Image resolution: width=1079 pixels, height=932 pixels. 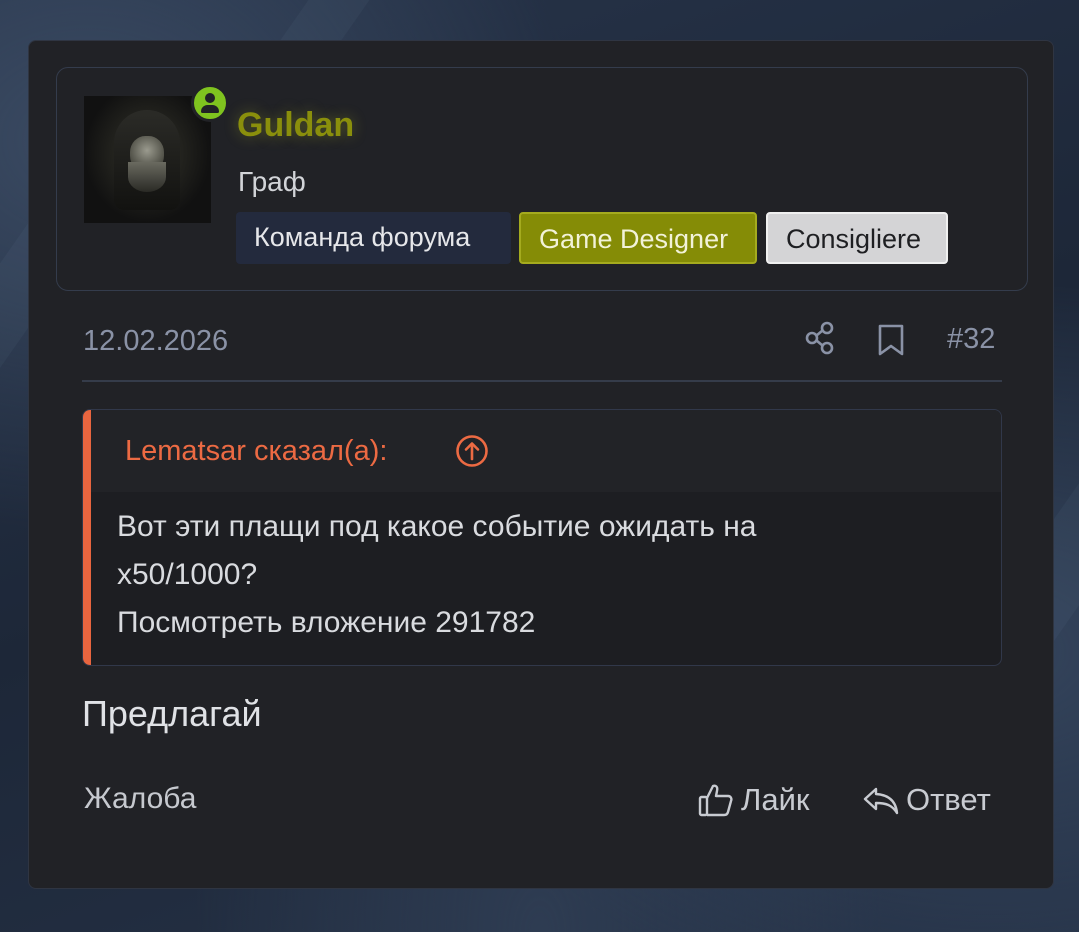 I want to click on user-online-icon, so click(x=210, y=103).